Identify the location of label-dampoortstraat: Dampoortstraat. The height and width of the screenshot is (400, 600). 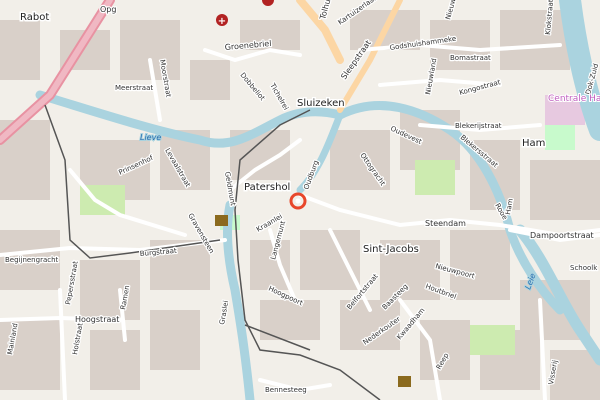
(562, 235).